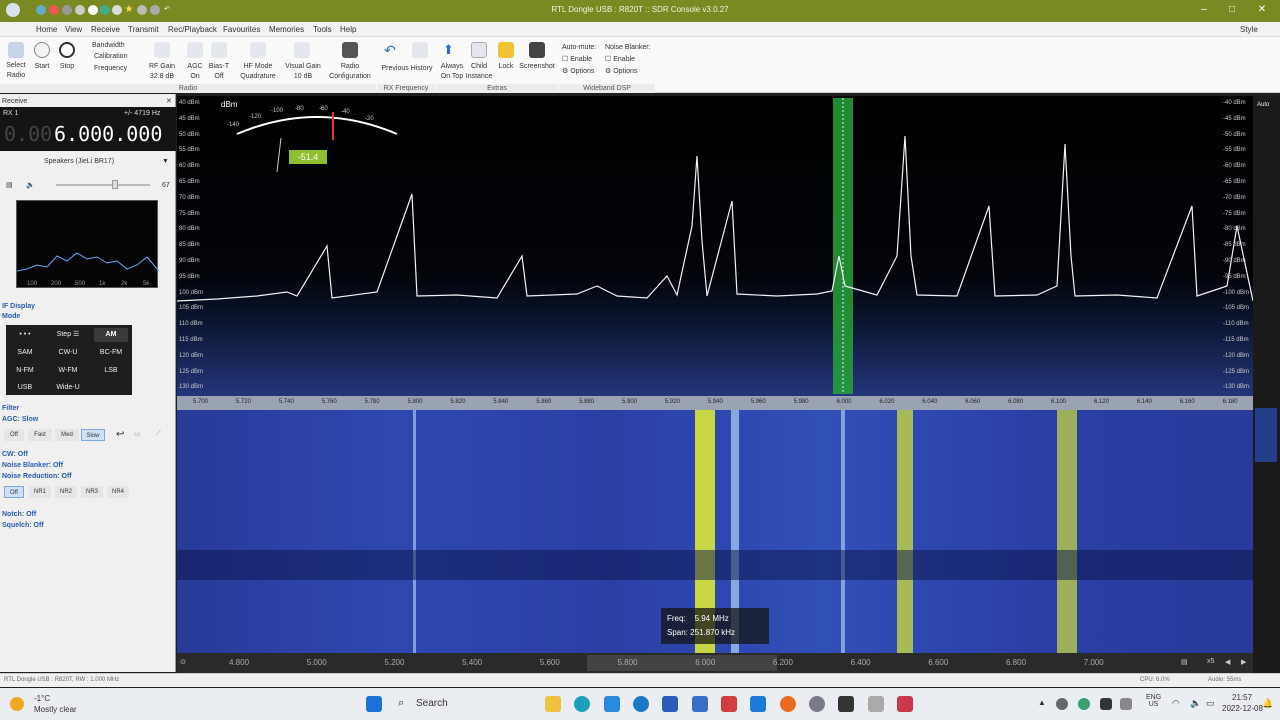  Describe the element at coordinates (20, 419) in the screenshot. I see `agc-heading: AGC: Slow` at that location.